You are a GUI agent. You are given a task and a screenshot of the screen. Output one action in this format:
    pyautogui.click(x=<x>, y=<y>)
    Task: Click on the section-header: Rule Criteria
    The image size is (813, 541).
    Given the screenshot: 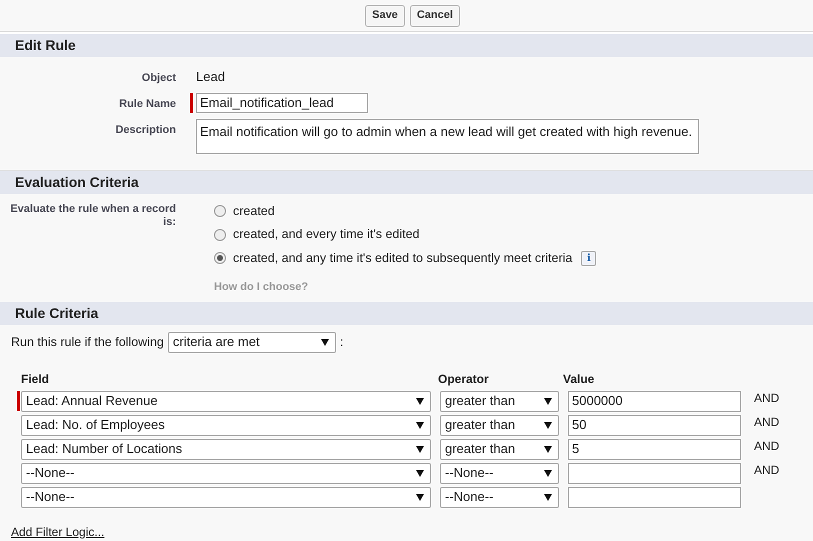 What is the action you would take?
    pyautogui.click(x=406, y=313)
    